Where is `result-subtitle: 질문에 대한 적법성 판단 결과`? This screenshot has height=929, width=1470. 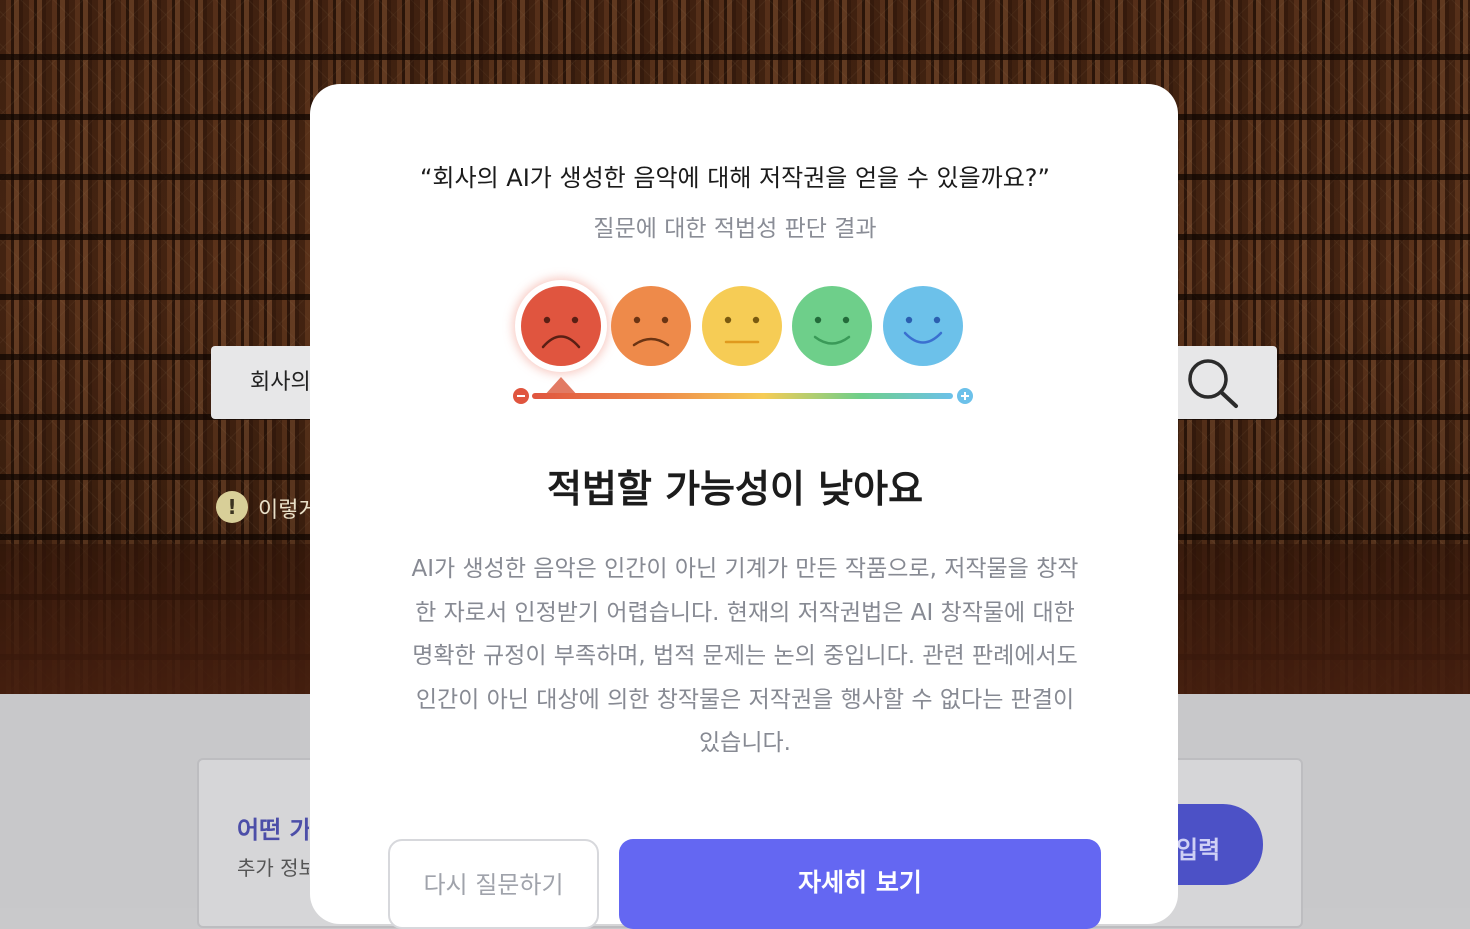
result-subtitle: 질문에 대한 적법성 판단 결과 is located at coordinates (735, 229).